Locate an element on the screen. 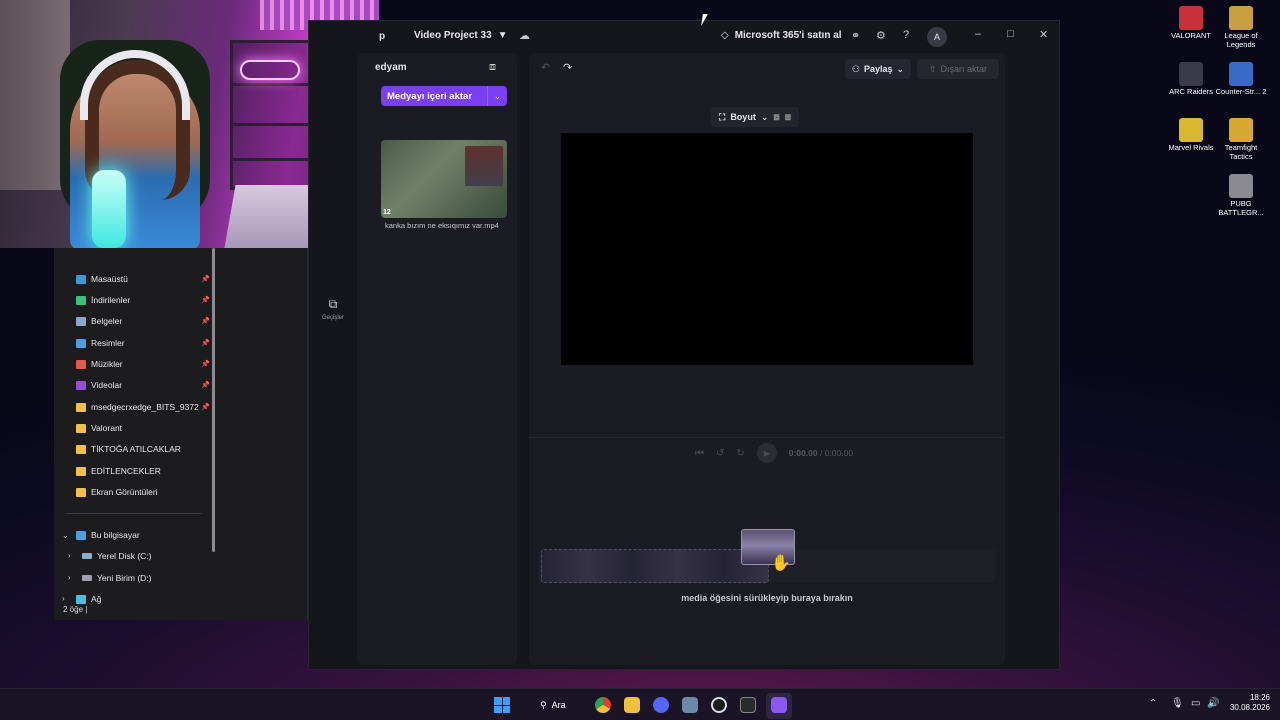 The width and height of the screenshot is (1280, 720). connect-icon: ⚭ is located at coordinates (855, 35).